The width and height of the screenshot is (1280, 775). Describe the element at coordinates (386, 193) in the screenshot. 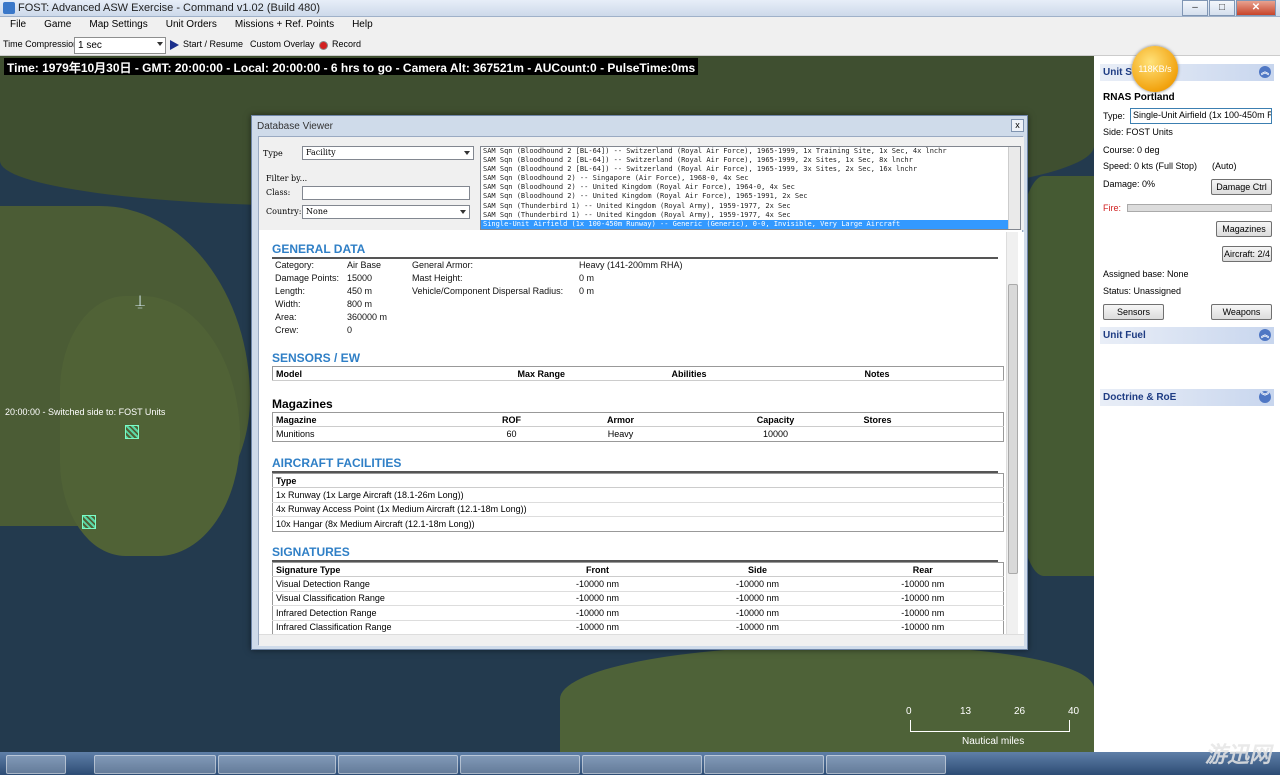

I see `class-input` at that location.